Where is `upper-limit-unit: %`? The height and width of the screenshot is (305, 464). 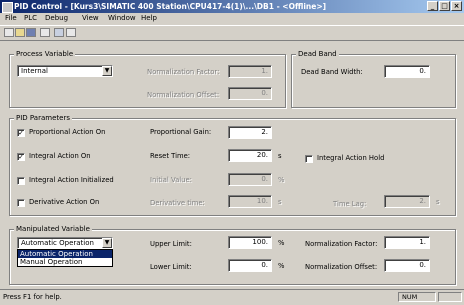 upper-limit-unit: % is located at coordinates (281, 243).